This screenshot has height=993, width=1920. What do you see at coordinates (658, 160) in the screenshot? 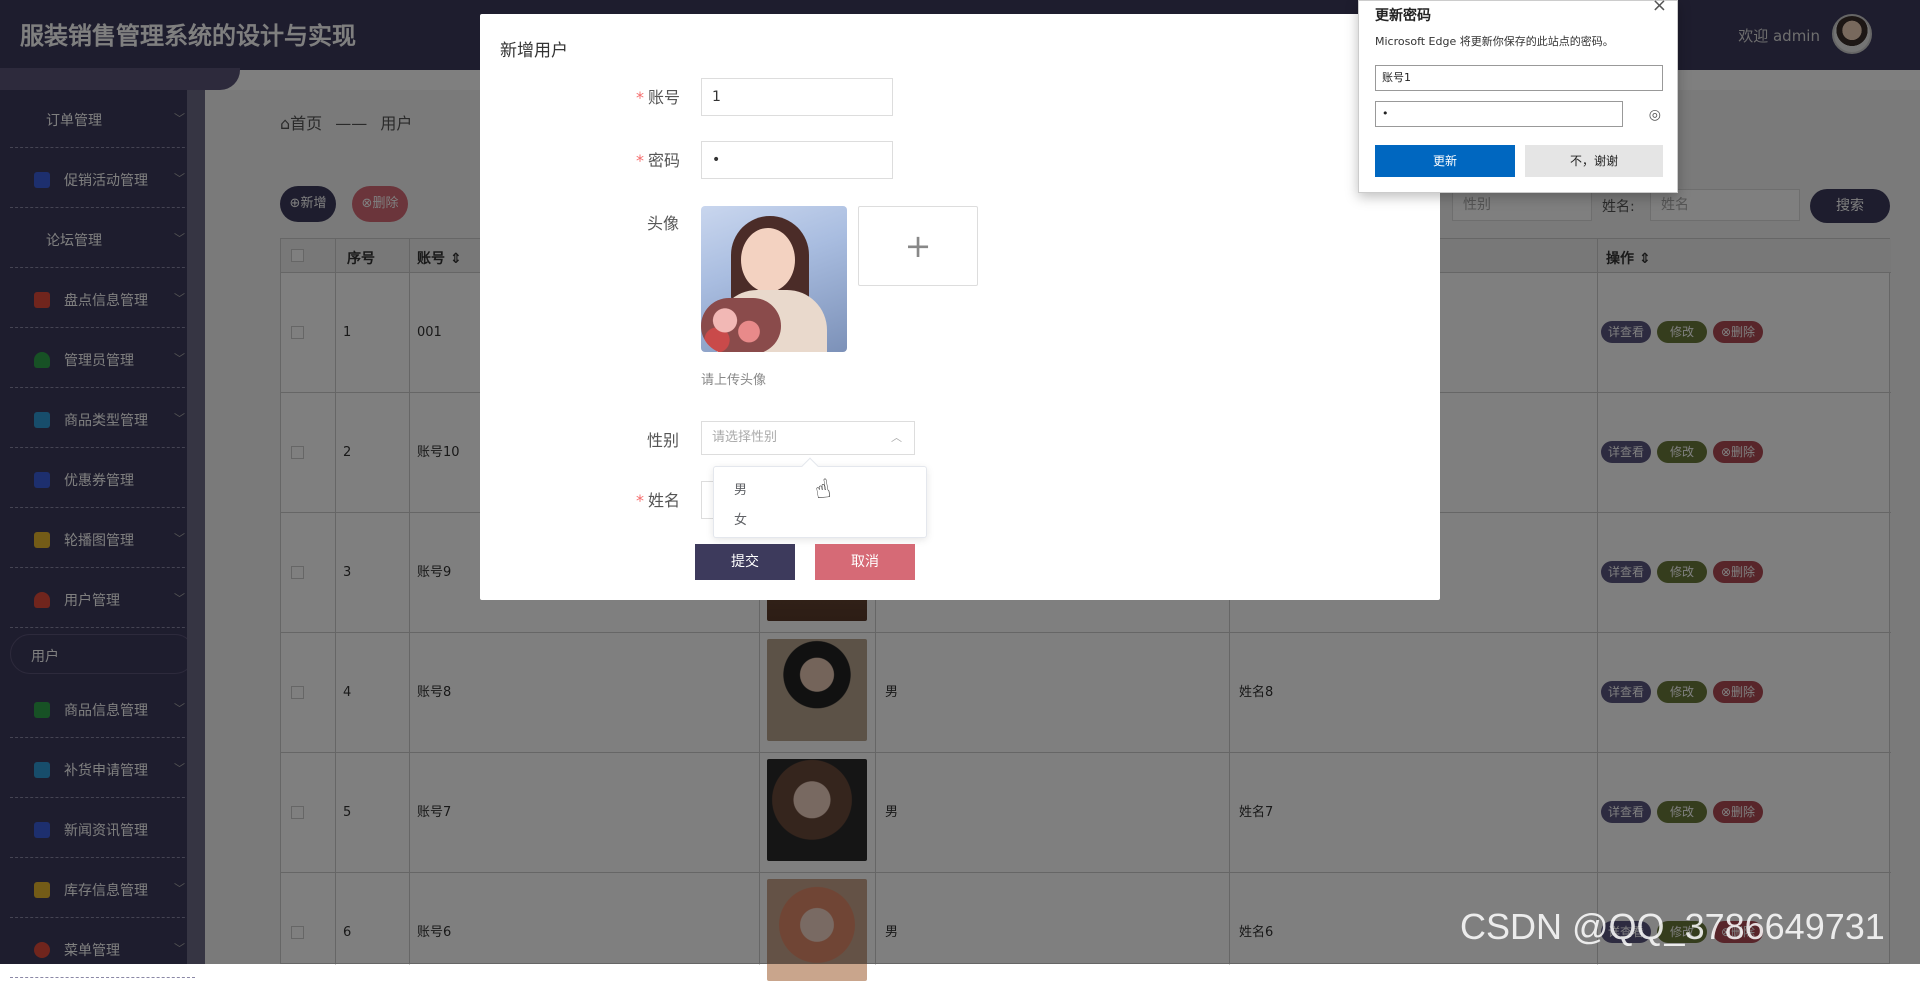
I see `password-label: * 密码` at bounding box center [658, 160].